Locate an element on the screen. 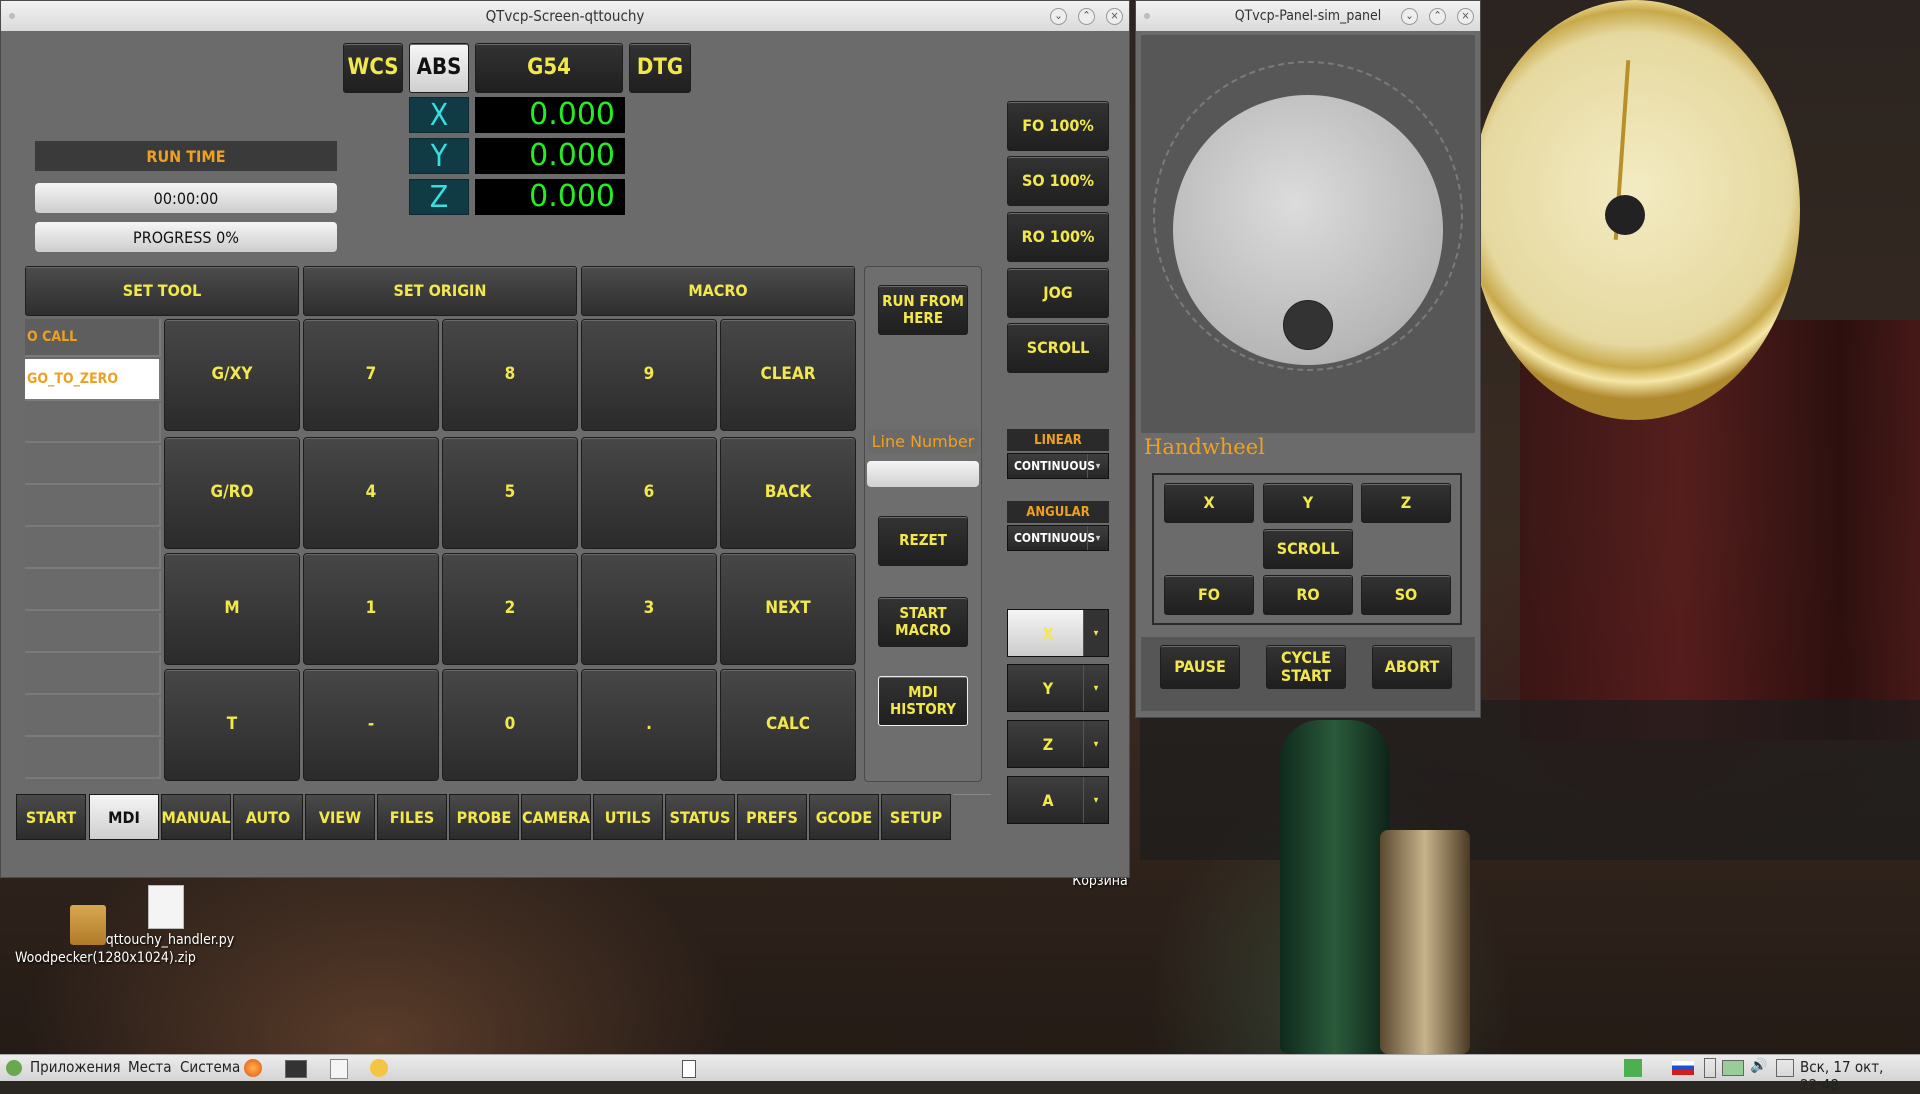 This screenshot has height=1094, width=1920. key-1: 1 is located at coordinates (371, 609).